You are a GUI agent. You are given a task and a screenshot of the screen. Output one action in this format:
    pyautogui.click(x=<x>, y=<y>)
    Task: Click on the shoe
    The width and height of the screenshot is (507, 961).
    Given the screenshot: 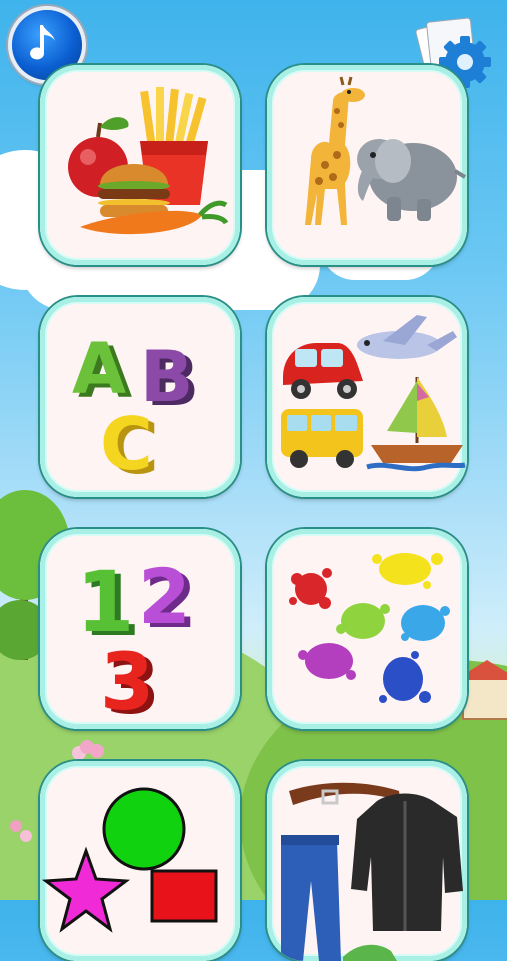 What is the action you would take?
    pyautogui.click(x=370, y=952)
    